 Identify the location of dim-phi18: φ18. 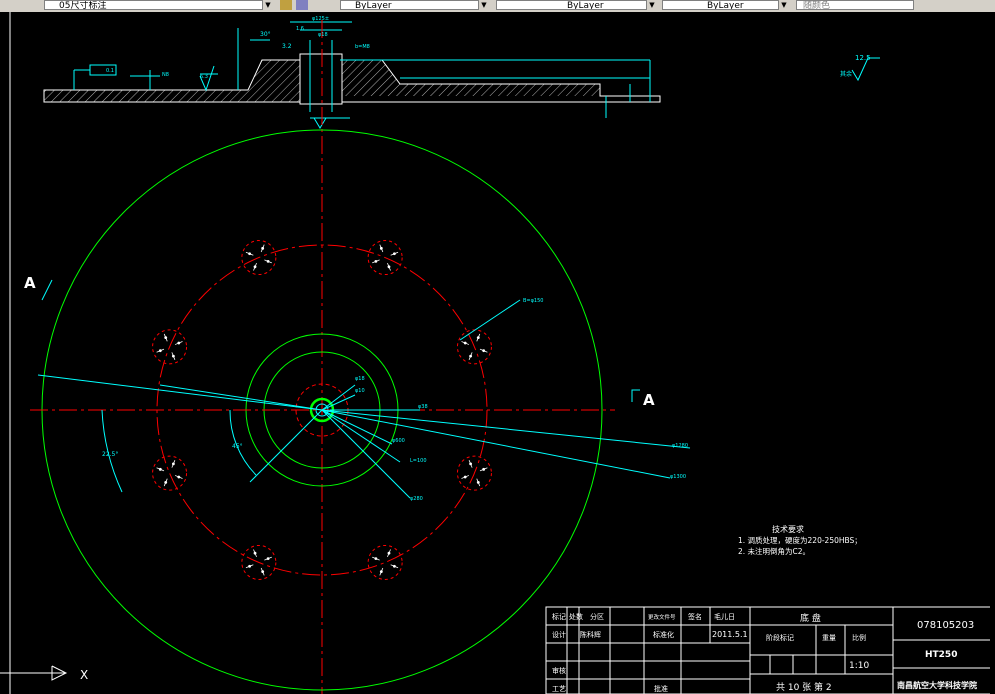
(360, 379).